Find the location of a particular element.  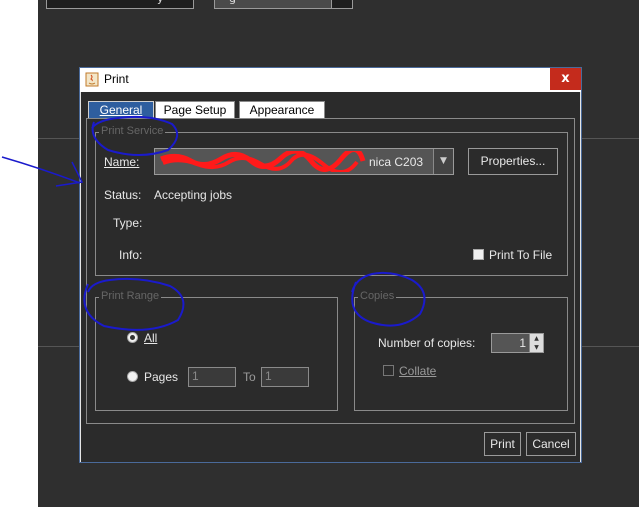

collate-checkbox is located at coordinates (388, 370).